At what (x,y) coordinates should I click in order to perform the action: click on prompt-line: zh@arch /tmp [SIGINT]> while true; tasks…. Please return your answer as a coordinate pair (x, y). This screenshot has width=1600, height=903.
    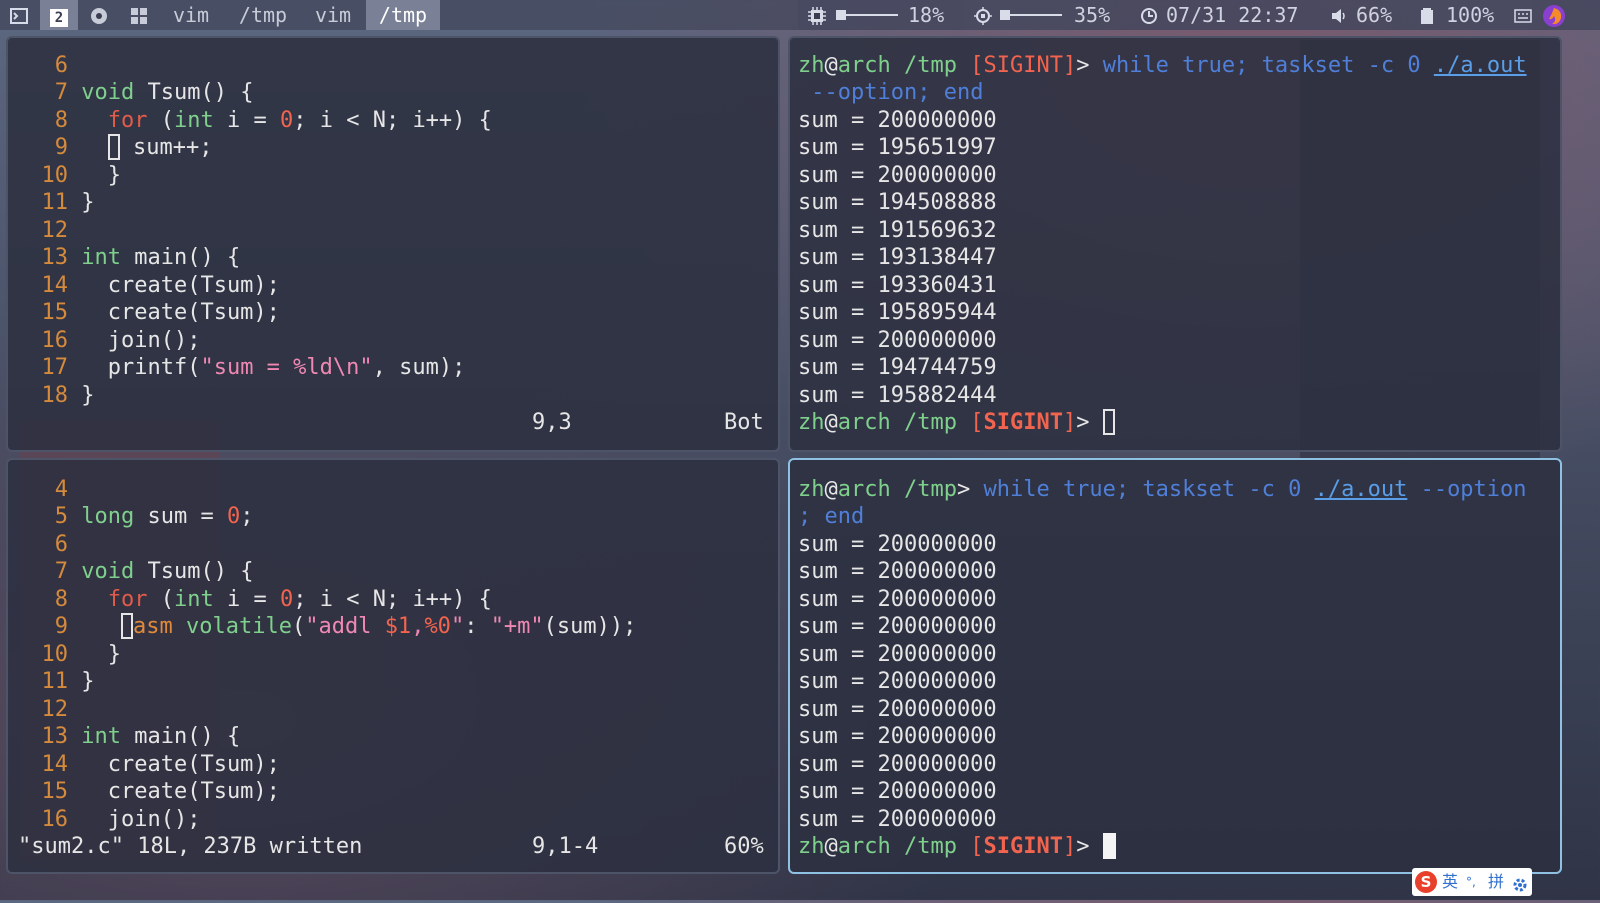
    Looking at the image, I should click on (1162, 65).